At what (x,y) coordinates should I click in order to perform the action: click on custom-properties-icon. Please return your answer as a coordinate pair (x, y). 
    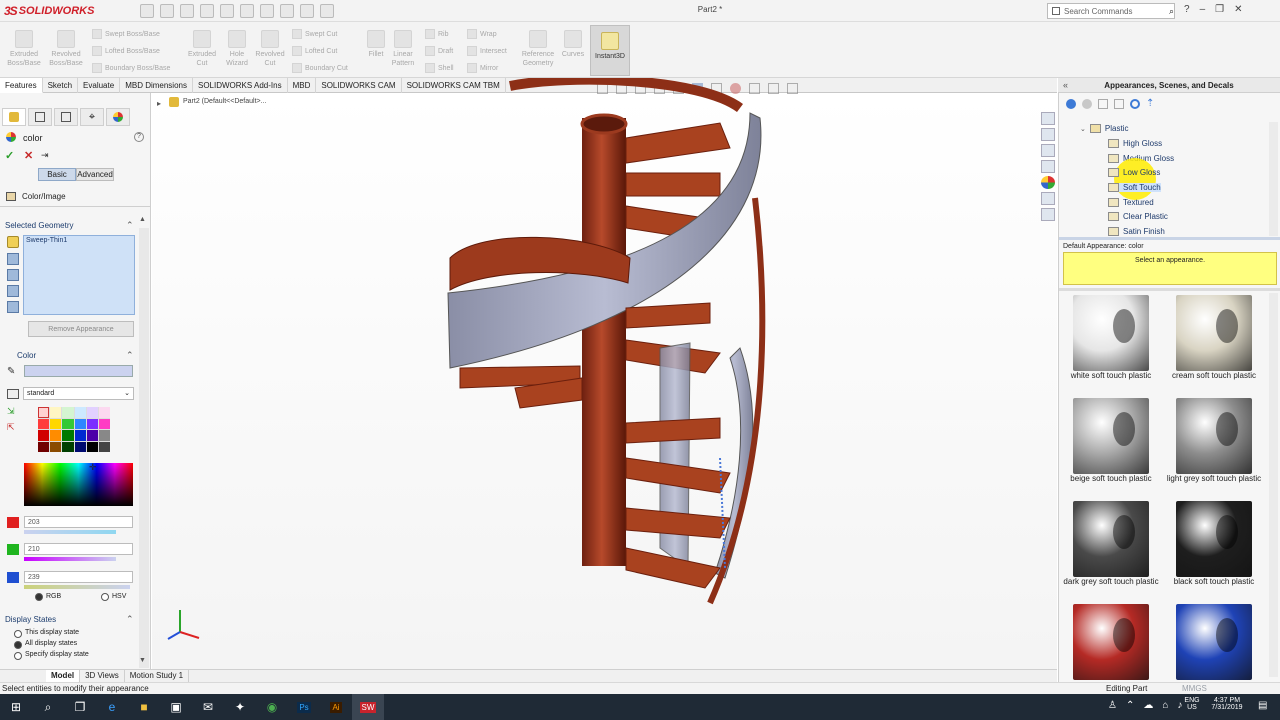
    Looking at the image, I should click on (1048, 198).